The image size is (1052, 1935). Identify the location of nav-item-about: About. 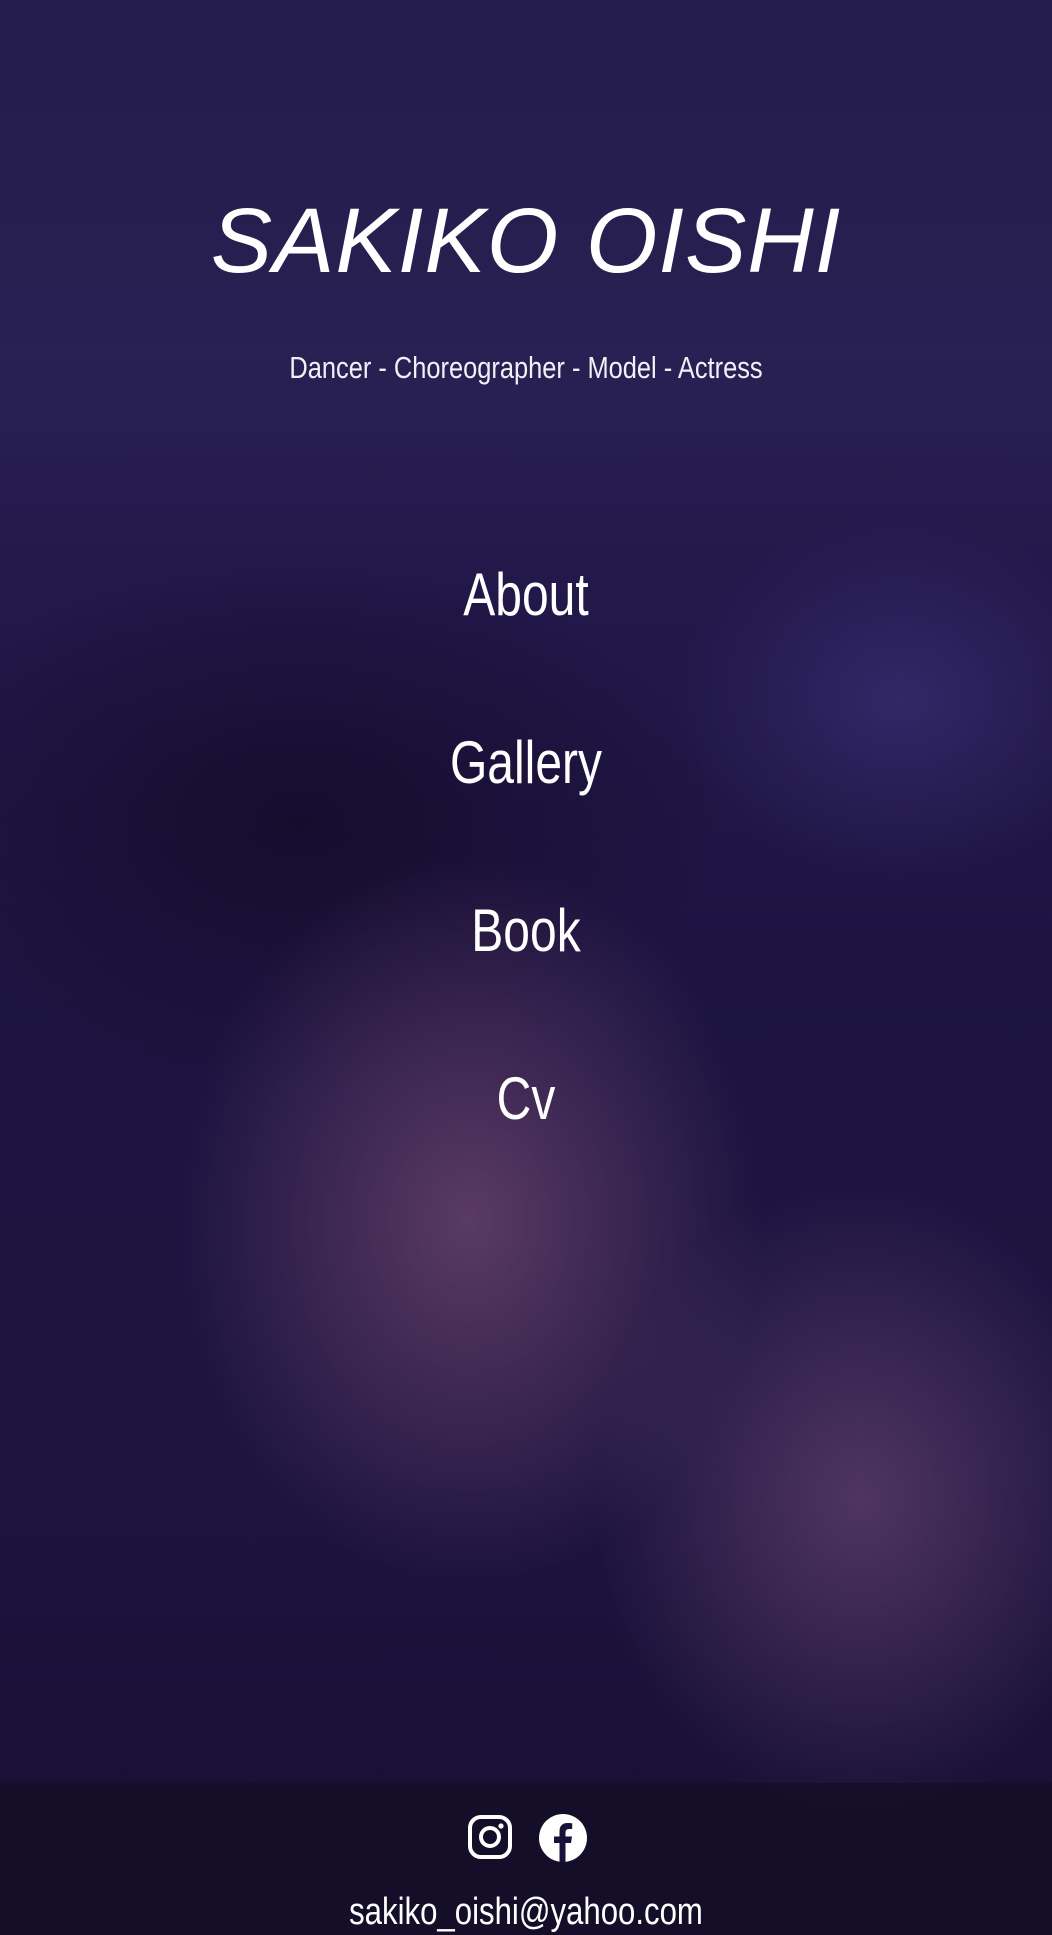
(526, 639).